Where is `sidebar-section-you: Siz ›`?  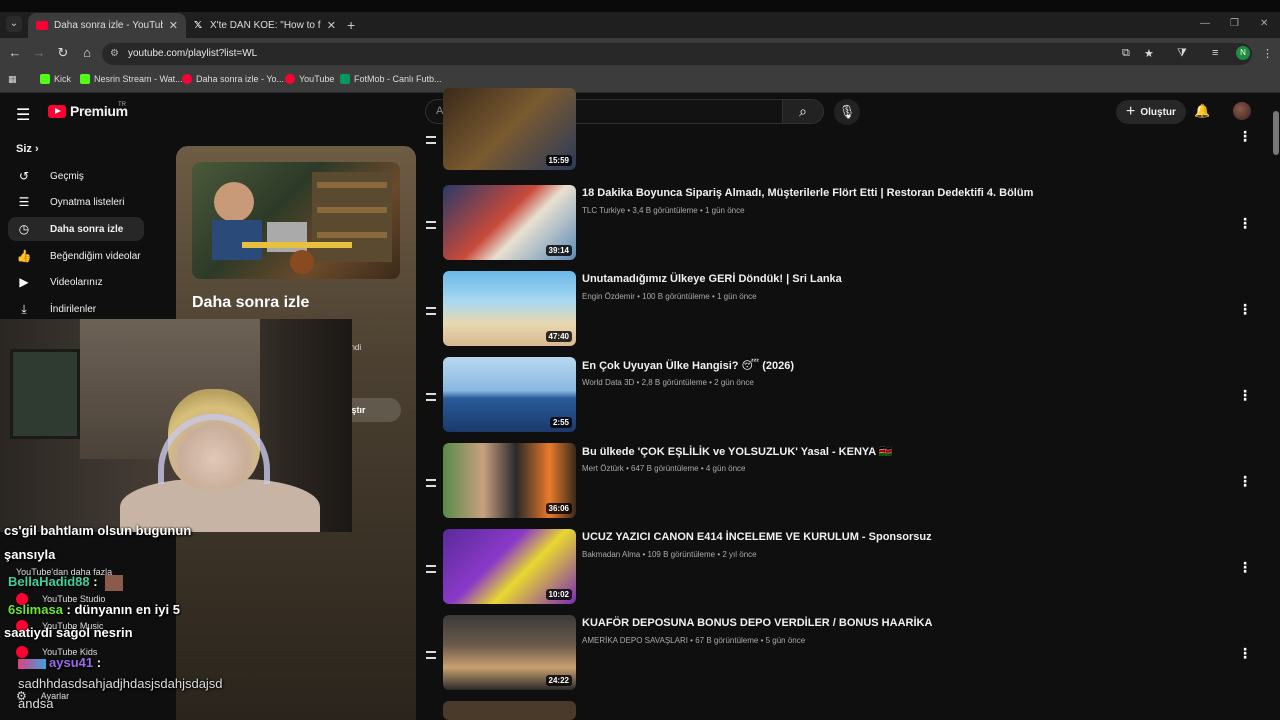 sidebar-section-you: Siz › is located at coordinates (27, 149).